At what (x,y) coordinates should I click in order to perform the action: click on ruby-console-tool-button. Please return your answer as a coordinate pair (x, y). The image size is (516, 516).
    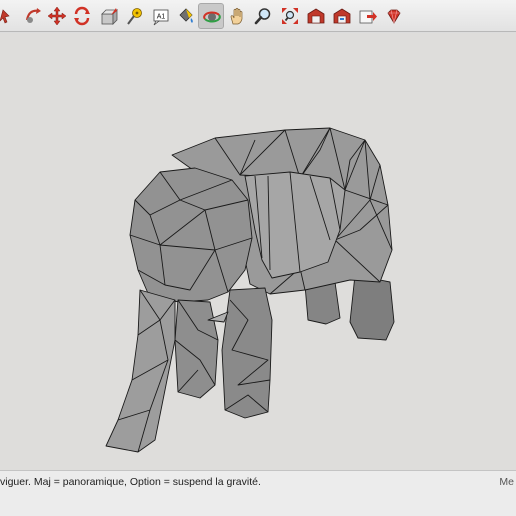
    Looking at the image, I should click on (394, 16).